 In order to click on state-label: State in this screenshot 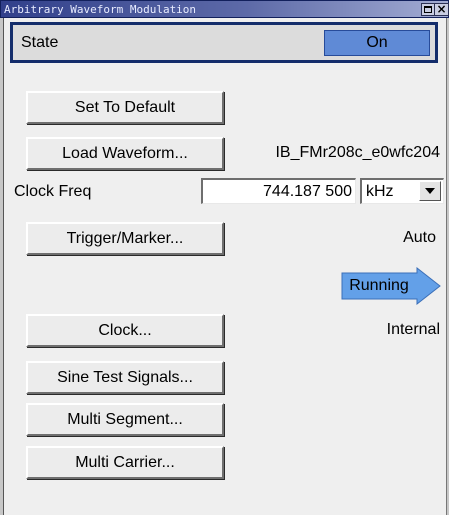, I will do `click(40, 42)`.